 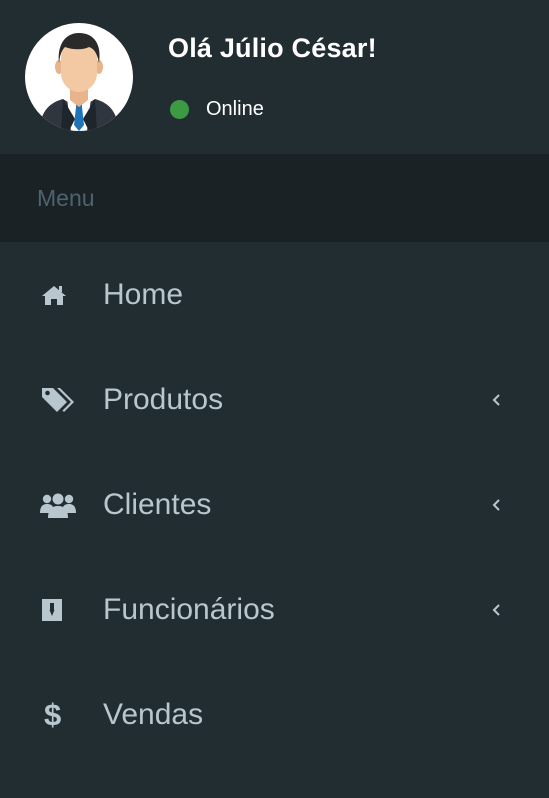 I want to click on users-icon, so click(x=59, y=505).